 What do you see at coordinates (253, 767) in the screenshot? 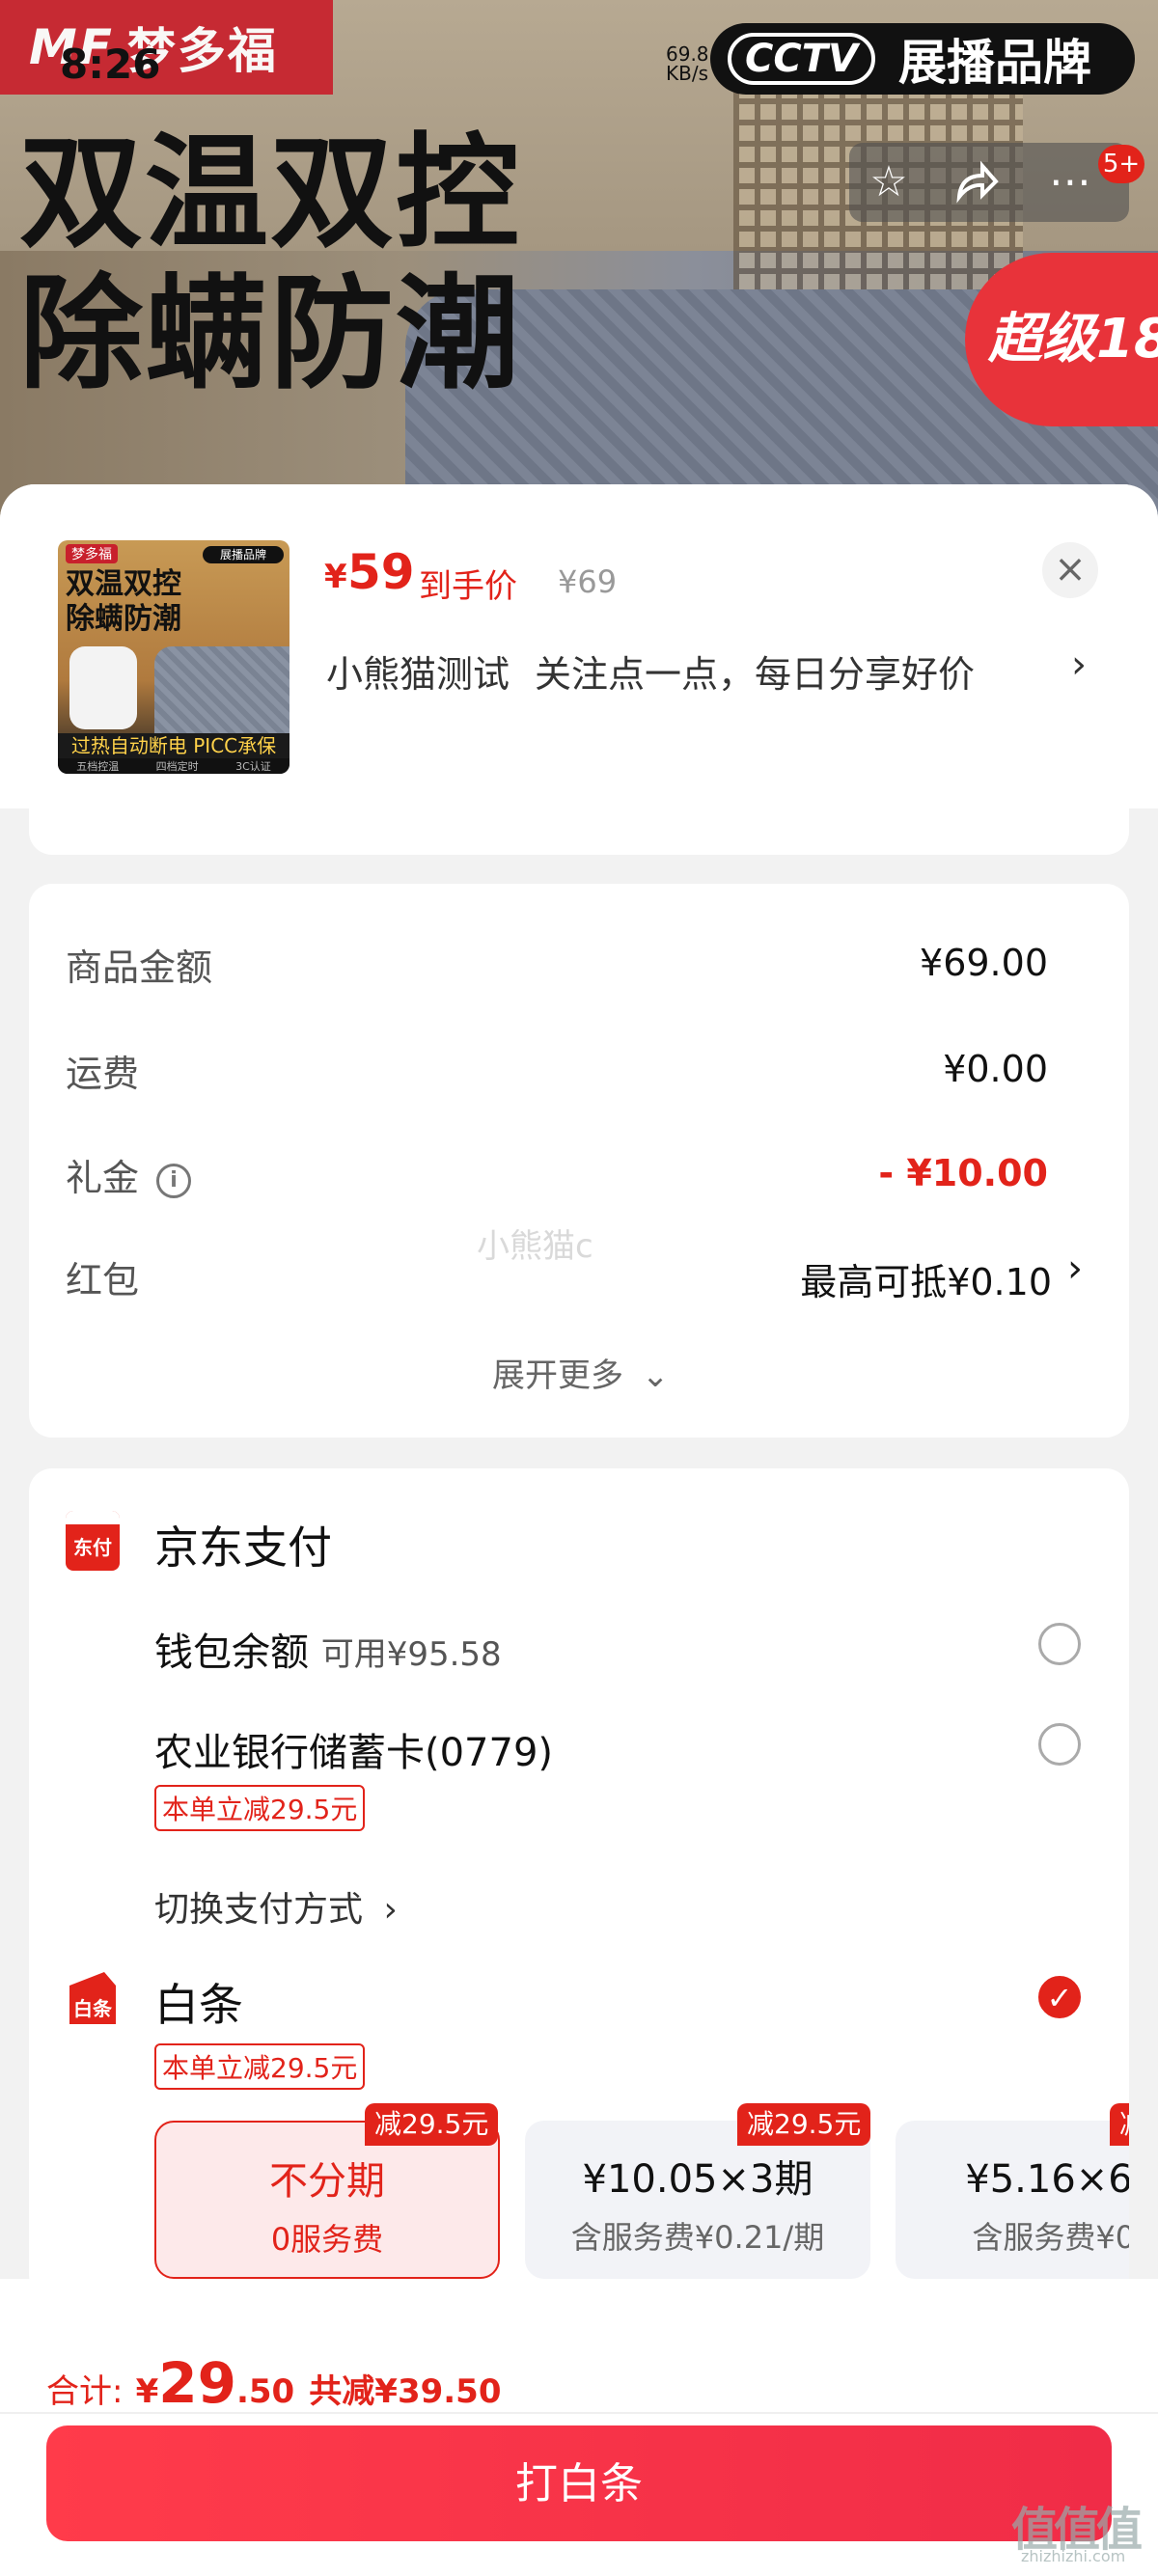
I see `thumb-footer-item: 3C认证` at bounding box center [253, 767].